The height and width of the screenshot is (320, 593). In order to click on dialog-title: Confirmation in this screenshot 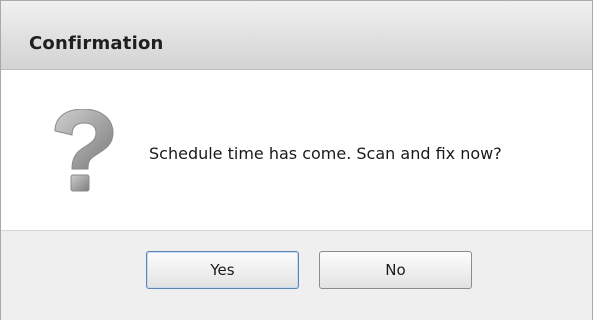, I will do `click(96, 43)`.